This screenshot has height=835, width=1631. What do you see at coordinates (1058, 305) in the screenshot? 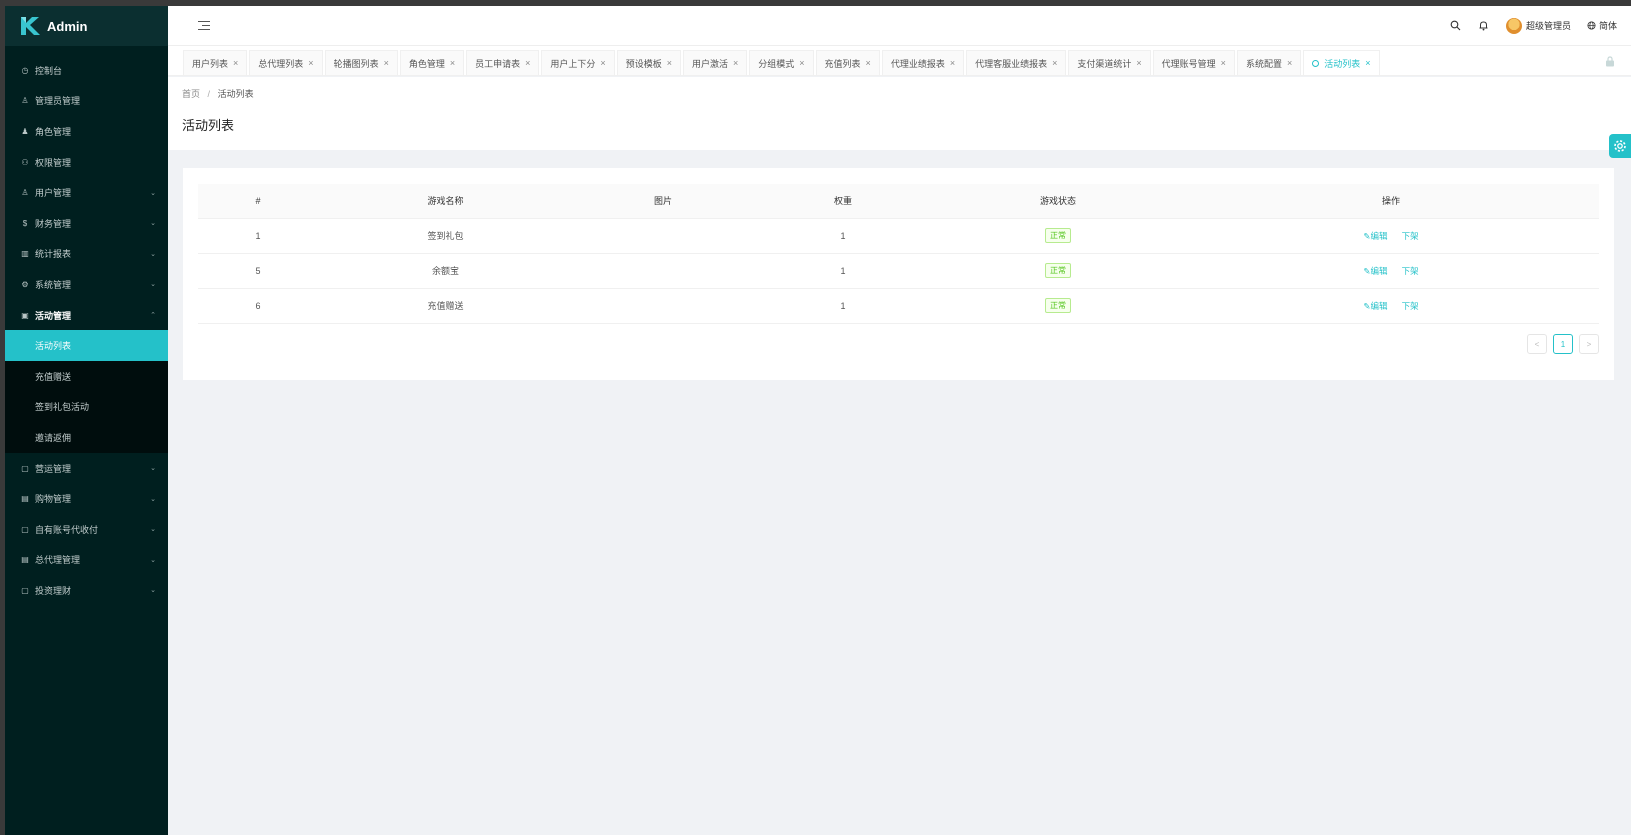
I see `status-badge: 正常` at bounding box center [1058, 305].